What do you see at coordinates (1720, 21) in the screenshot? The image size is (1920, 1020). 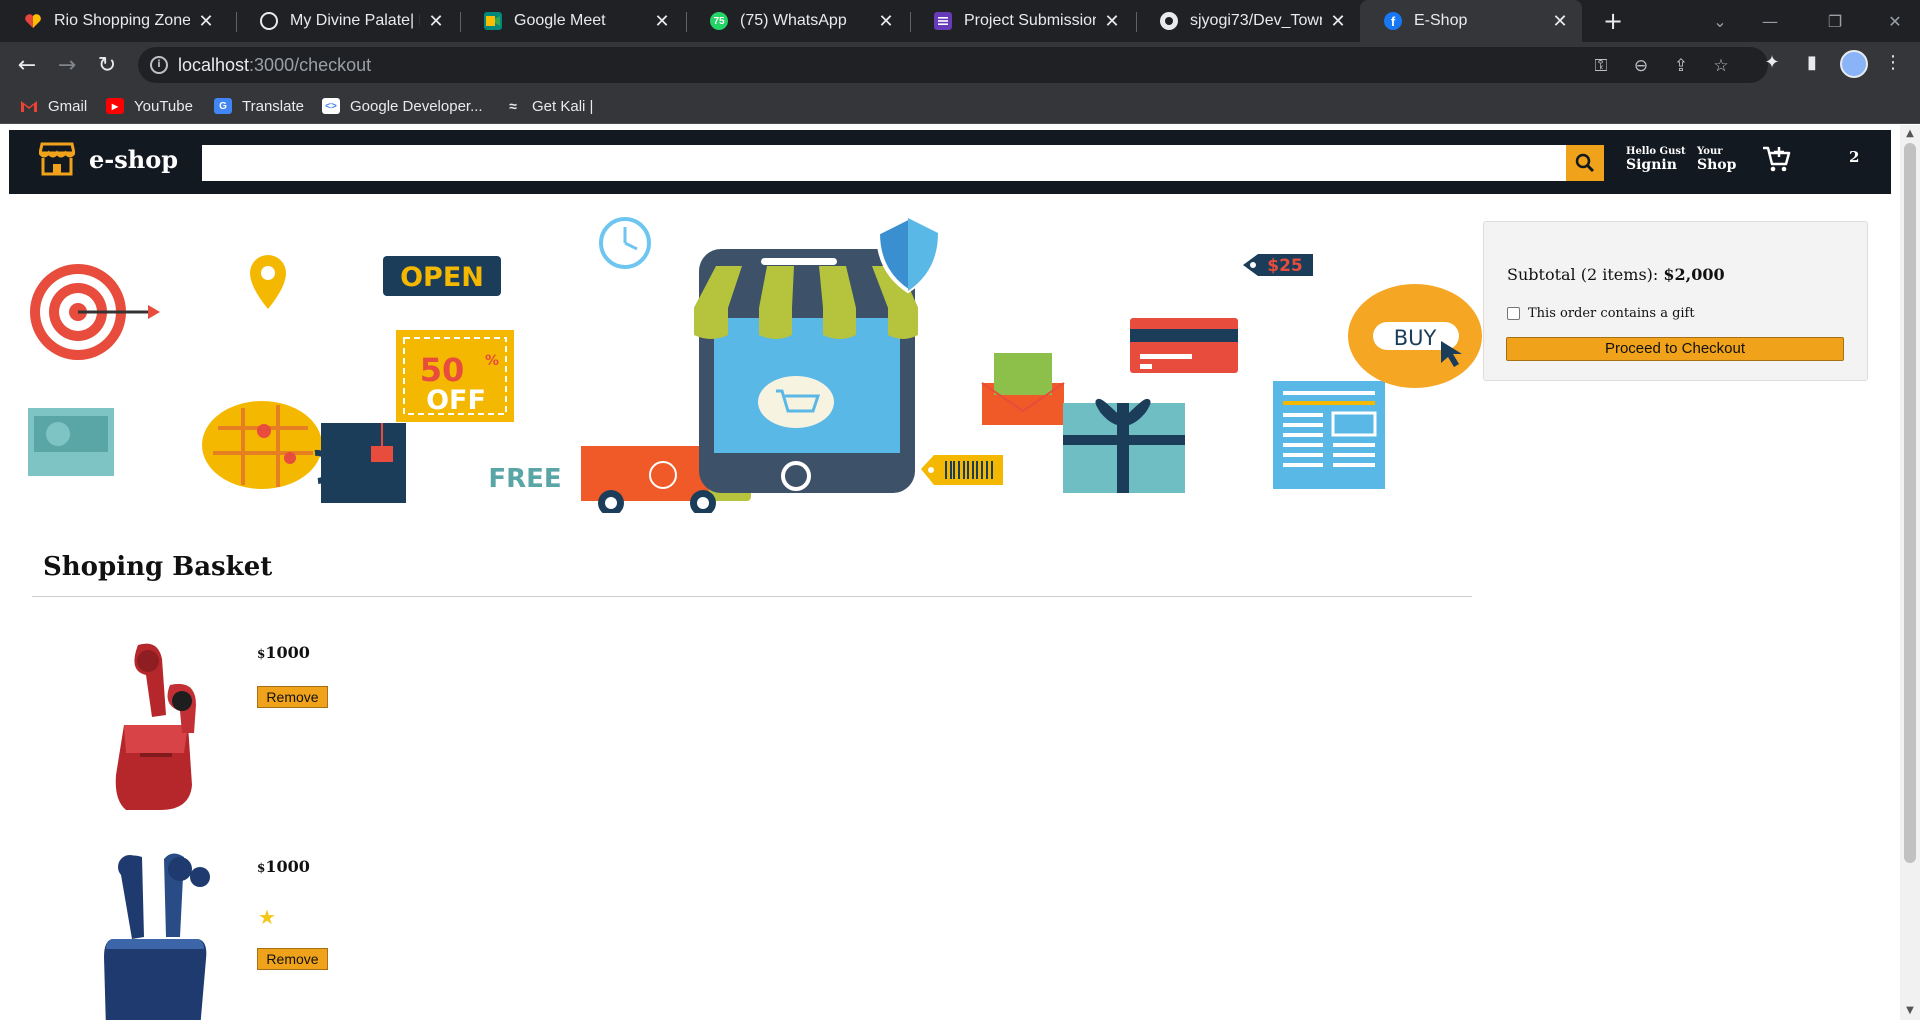 I see `tab-search-icon: ⌄` at bounding box center [1720, 21].